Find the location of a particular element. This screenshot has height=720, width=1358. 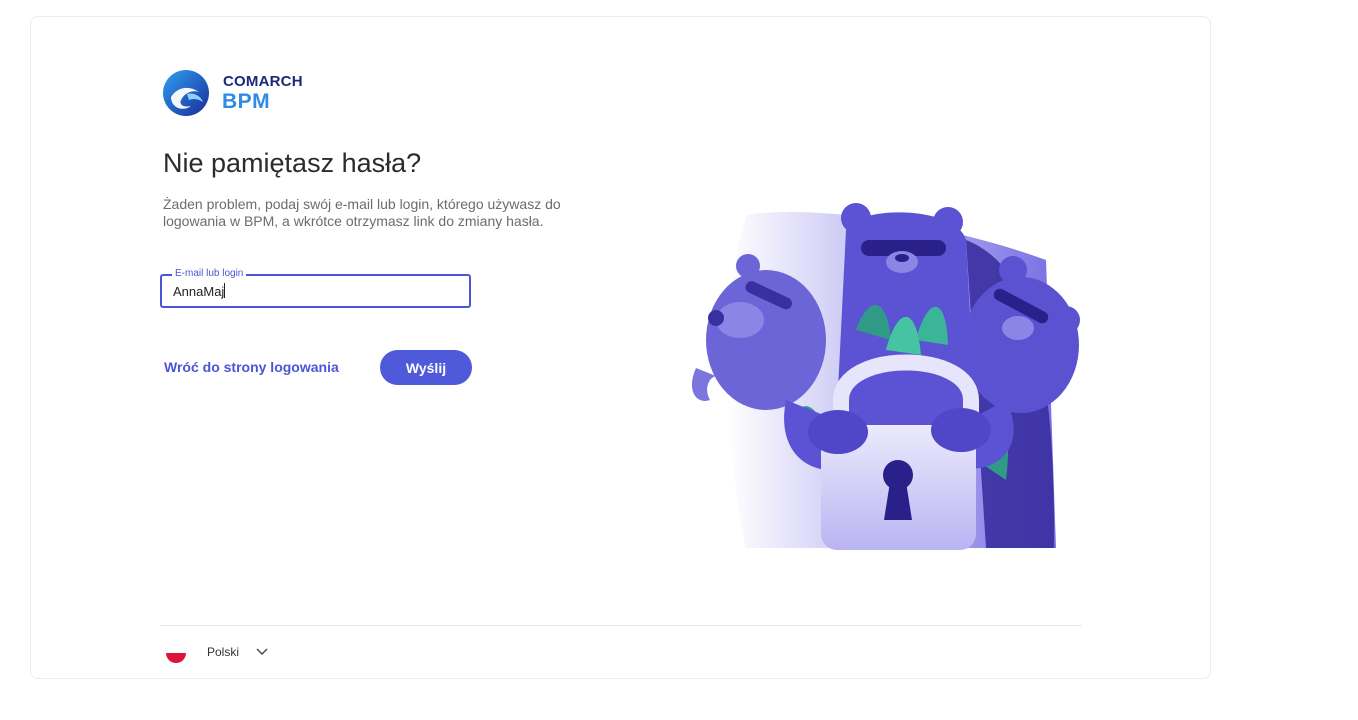

comarch-bpm-logo: COMARCH BPM is located at coordinates (243, 93).